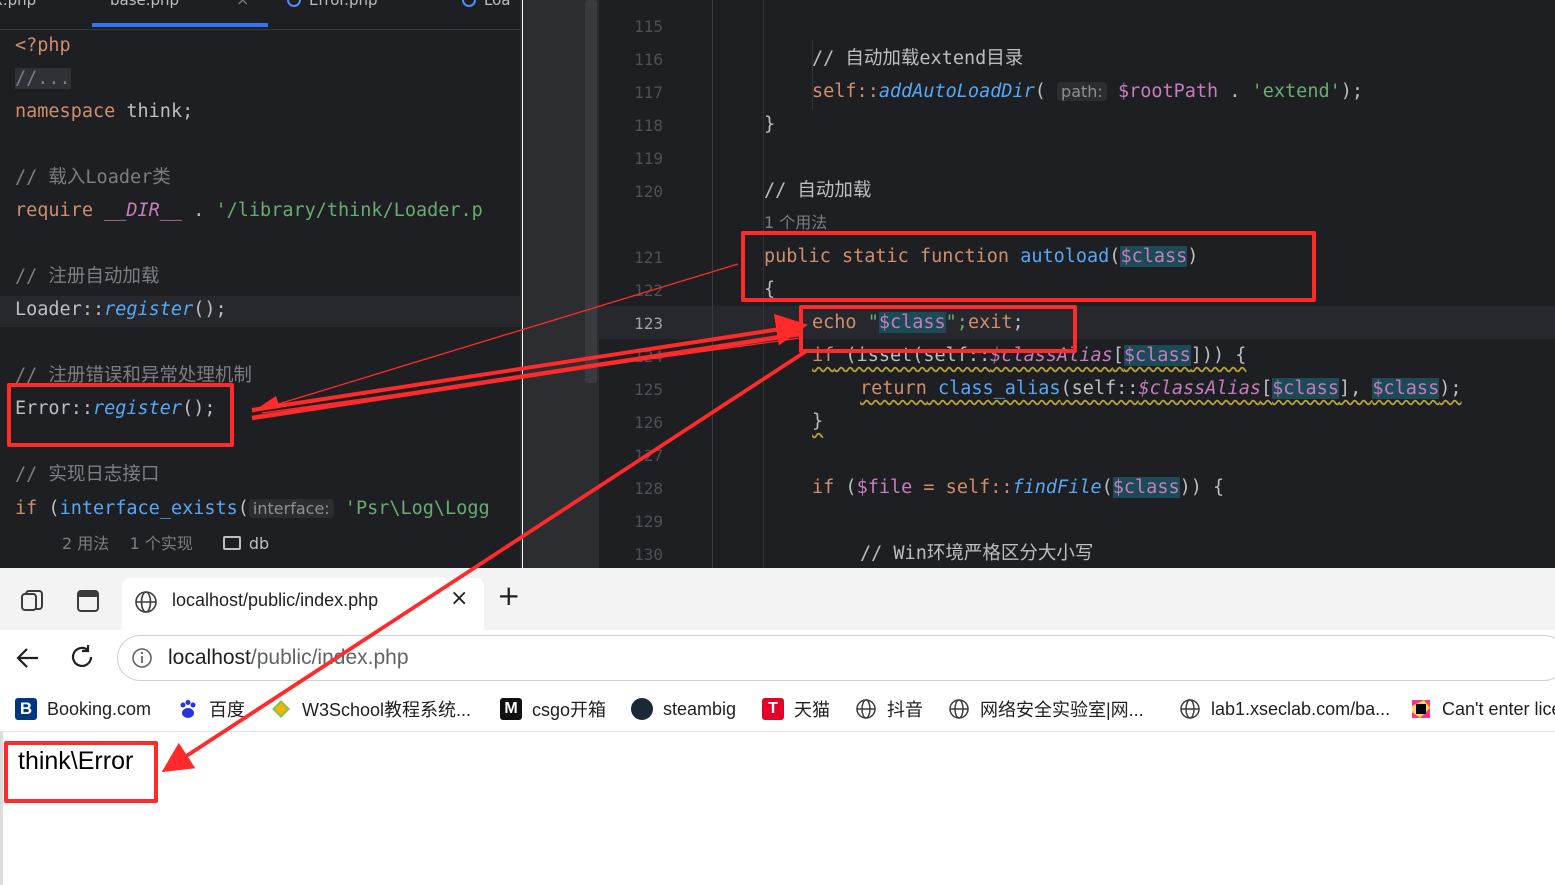 This screenshot has height=885, width=1555. Describe the element at coordinates (918, 323) in the screenshot. I see `code-line-echo: echo "$class";exit;` at that location.